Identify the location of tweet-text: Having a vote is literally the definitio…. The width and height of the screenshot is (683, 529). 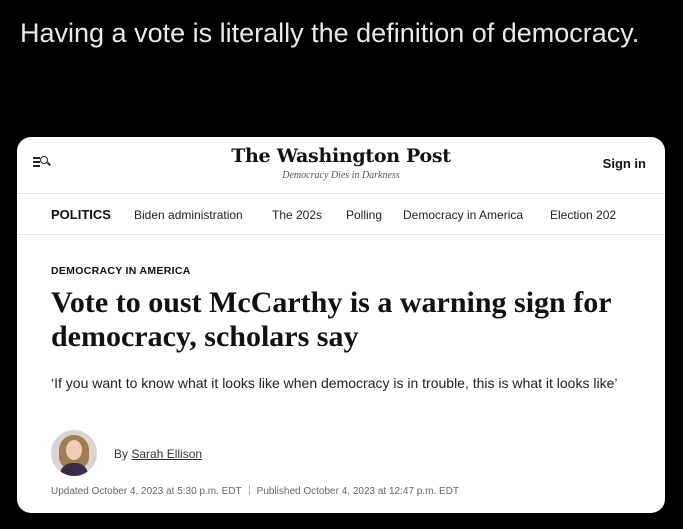
(330, 33).